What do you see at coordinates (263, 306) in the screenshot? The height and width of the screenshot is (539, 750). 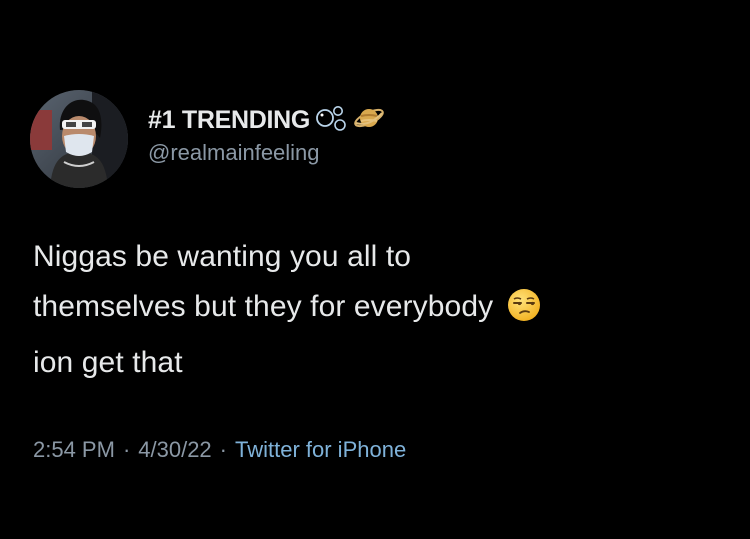 I see `tweet-text-line-2: themselves but they for everybody` at bounding box center [263, 306].